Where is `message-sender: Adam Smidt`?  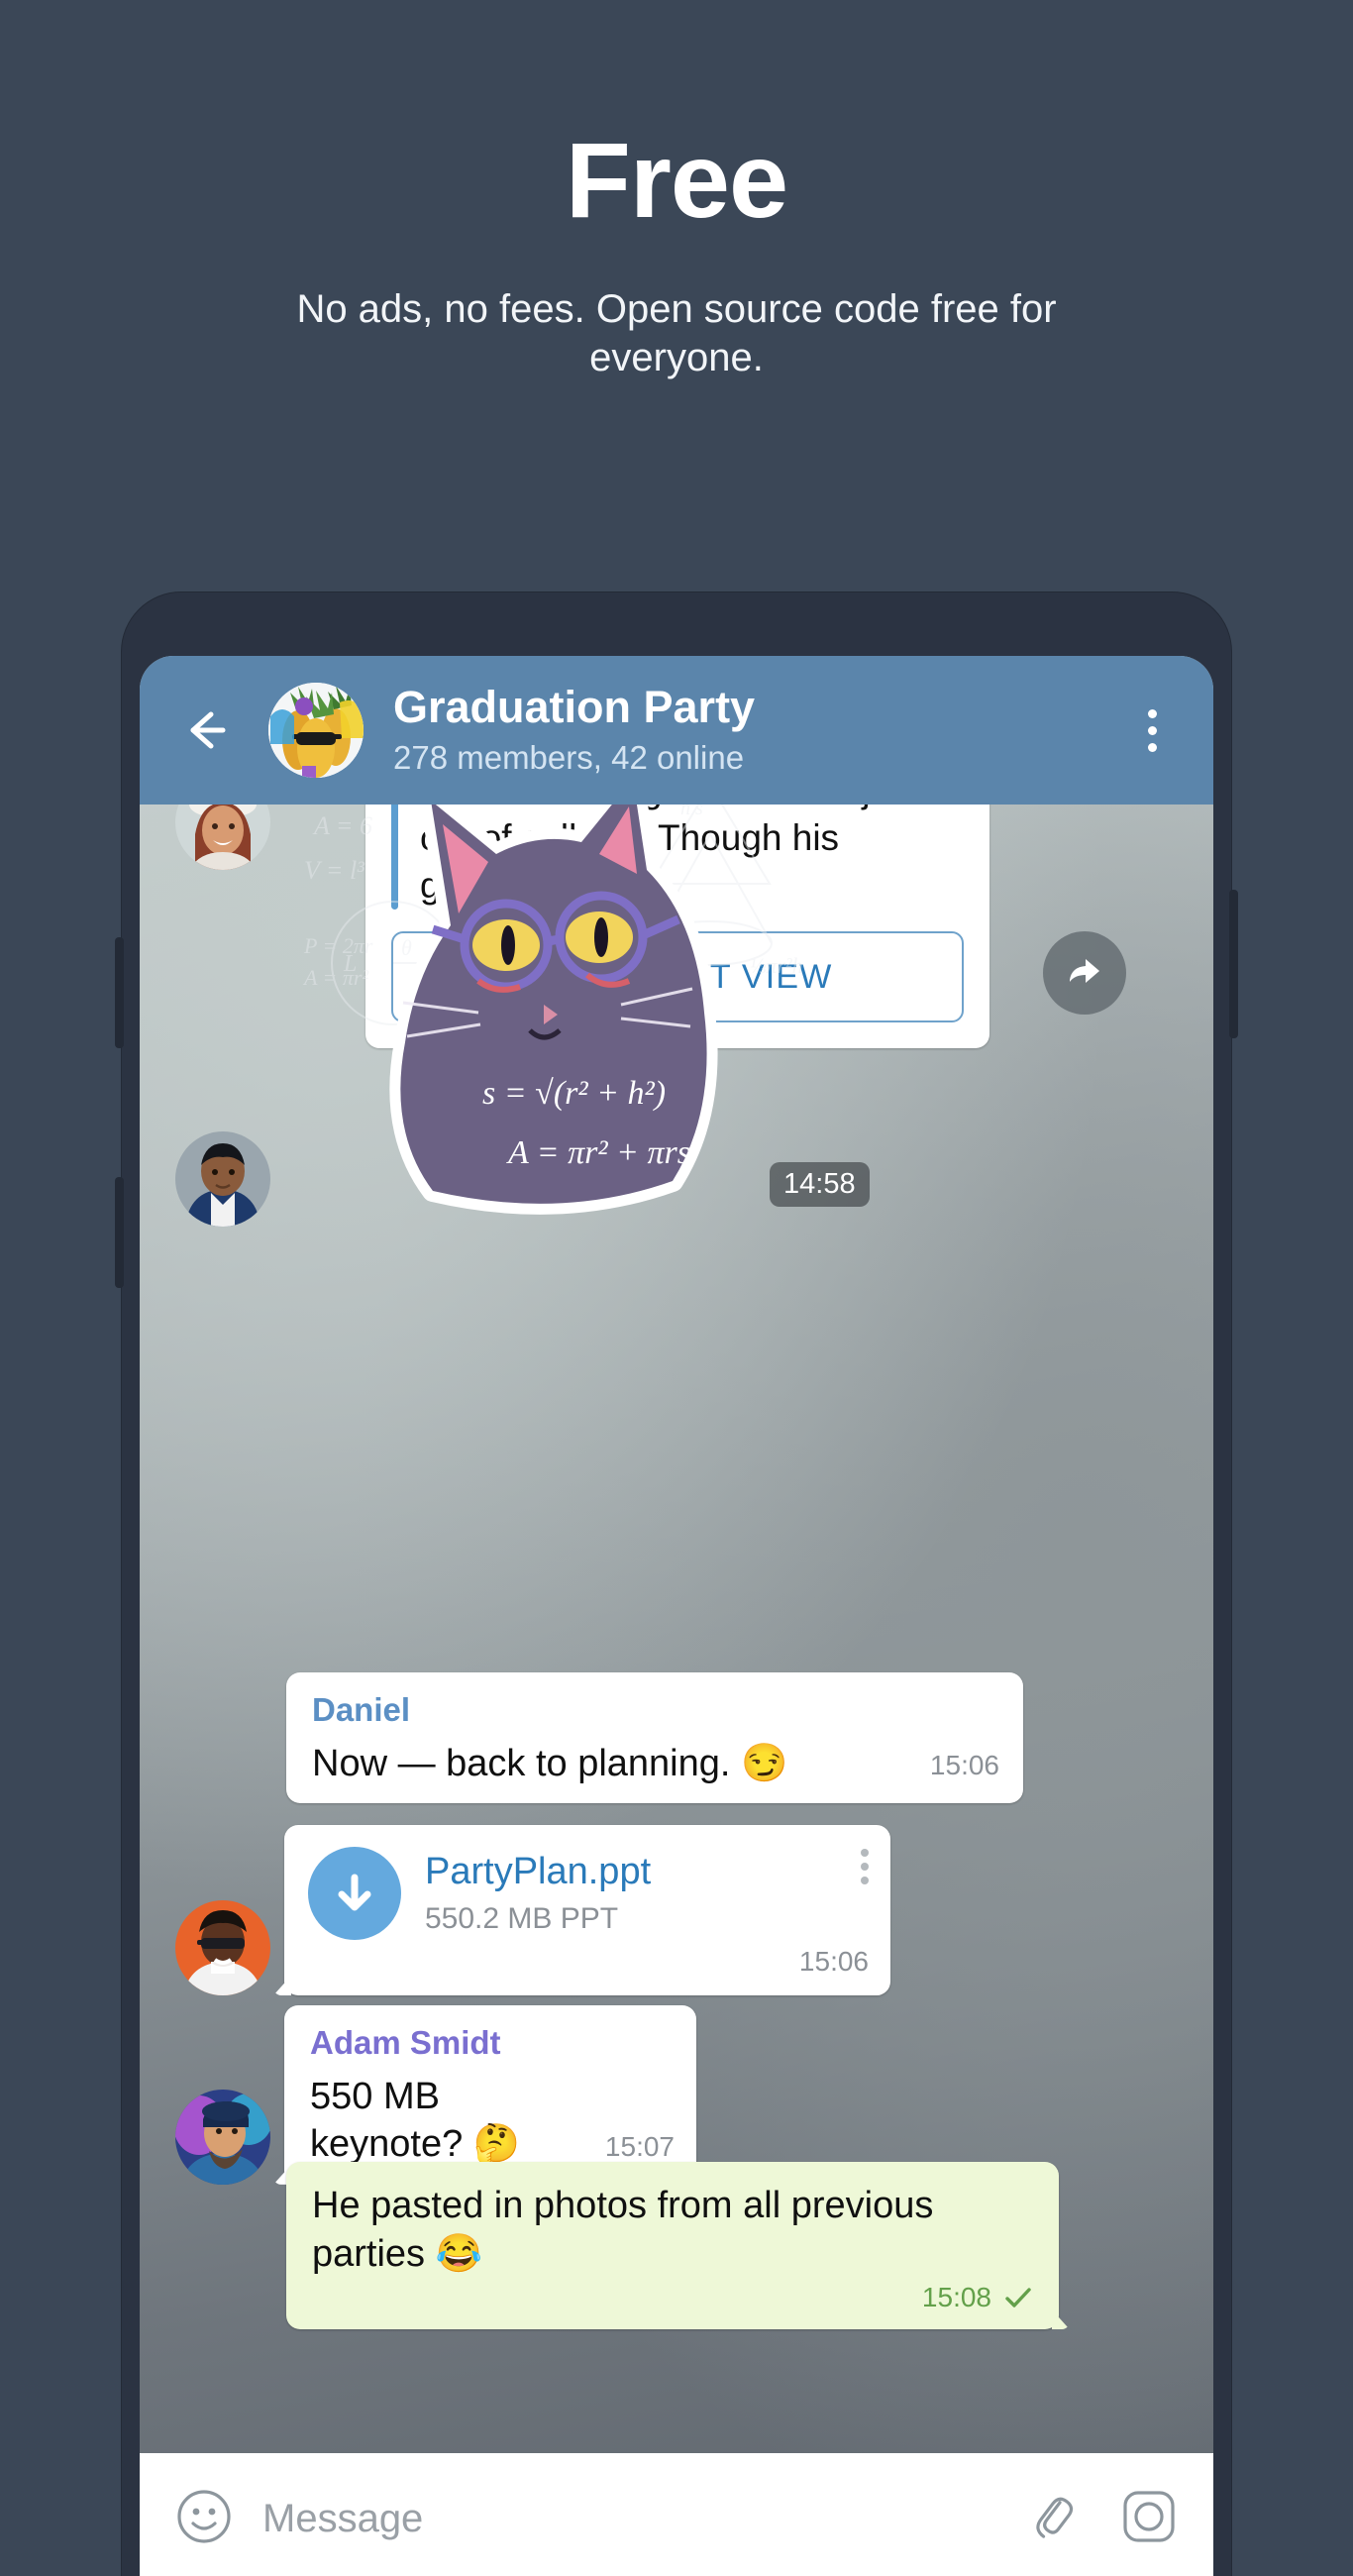
message-sender: Adam Smidt is located at coordinates (405, 2043).